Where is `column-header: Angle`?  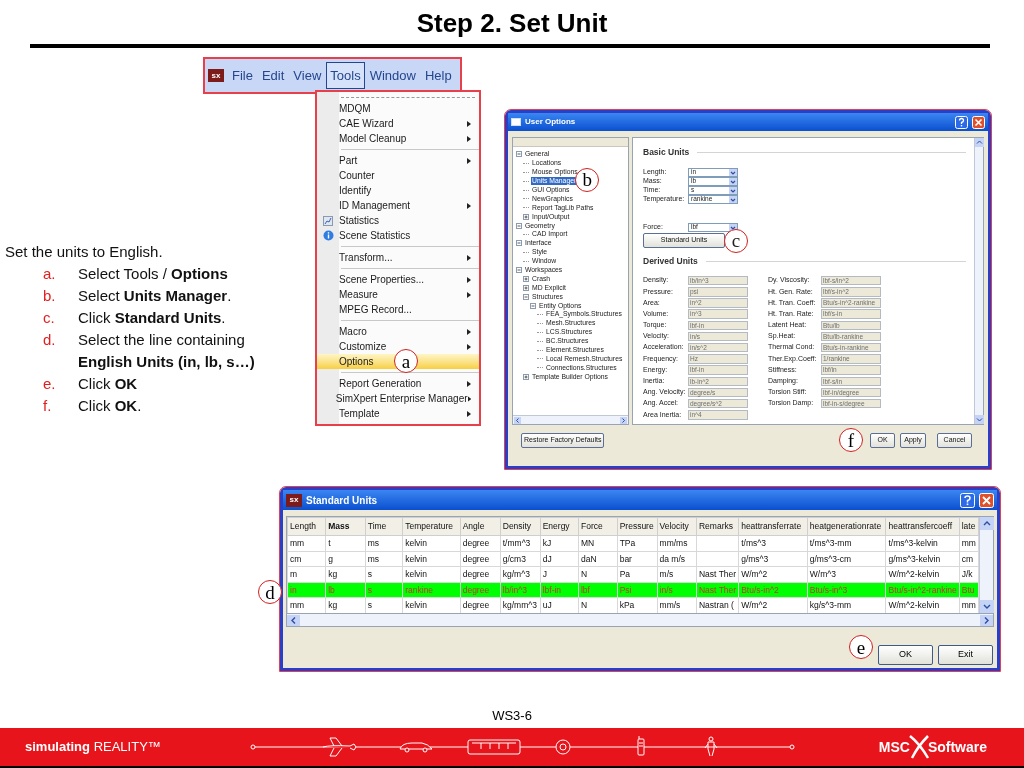
column-header: Angle is located at coordinates (480, 526).